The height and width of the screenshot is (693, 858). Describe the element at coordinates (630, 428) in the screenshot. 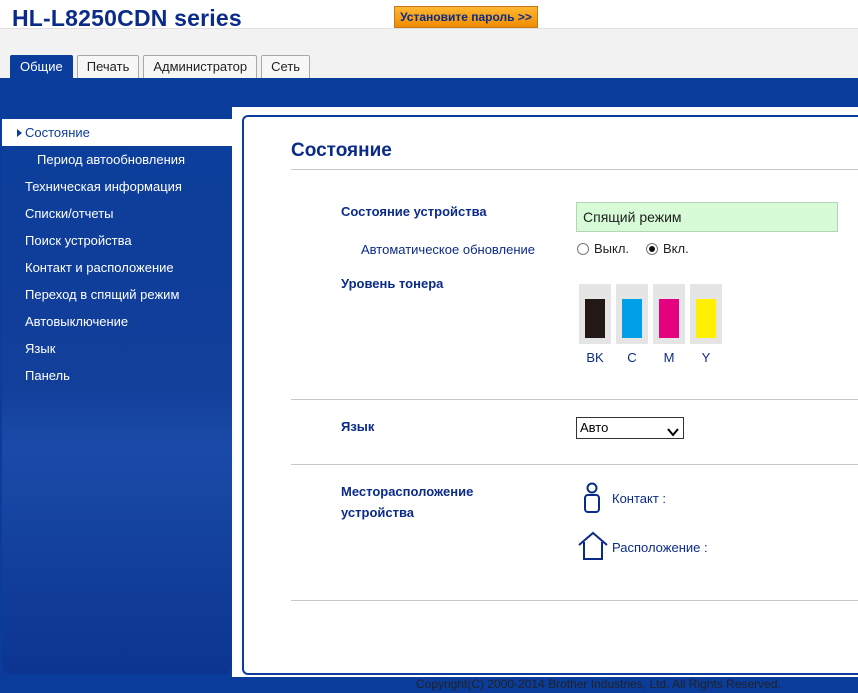

I see `language-select: Авто` at that location.